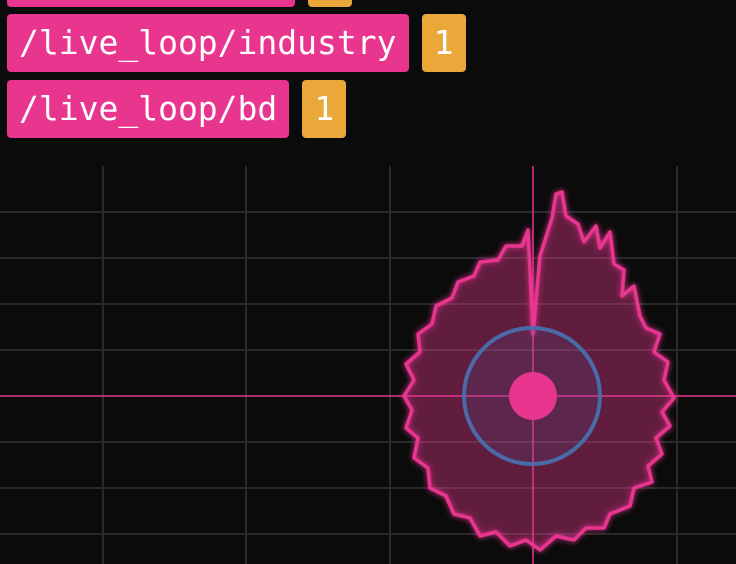 This screenshot has width=736, height=564. Describe the element at coordinates (208, 43) in the screenshot. I see `cue-name: /live_loop/industry` at that location.